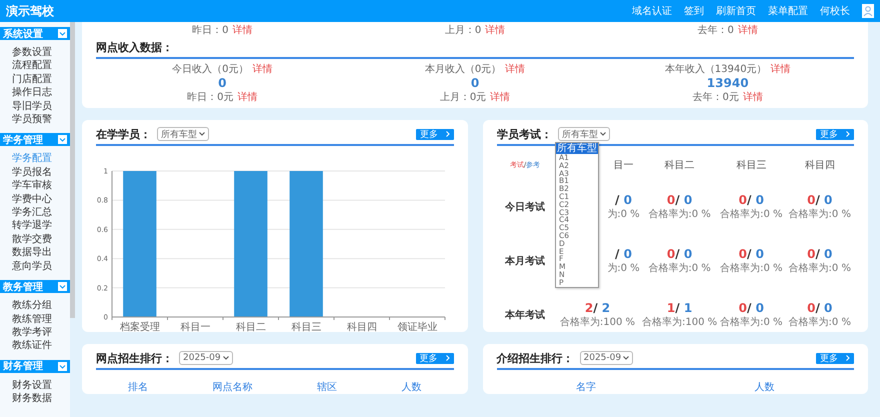  Describe the element at coordinates (210, 30) in the screenshot. I see `stat-label: 昨日：0` at that location.